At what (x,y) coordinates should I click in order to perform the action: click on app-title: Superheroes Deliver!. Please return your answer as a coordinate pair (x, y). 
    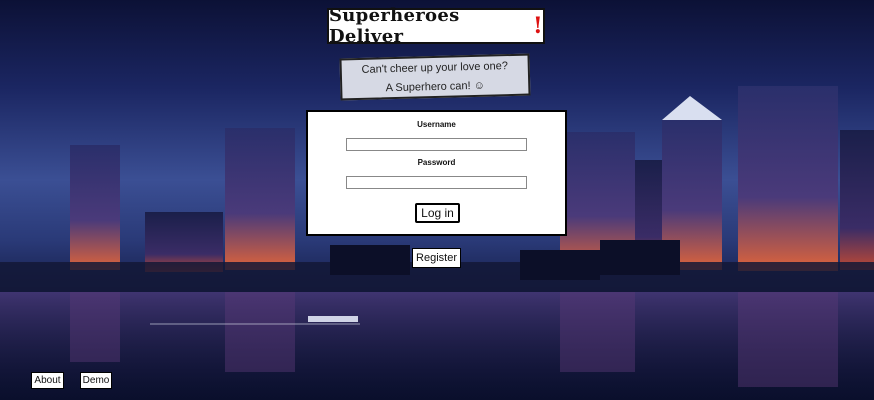
    Looking at the image, I should click on (436, 26).